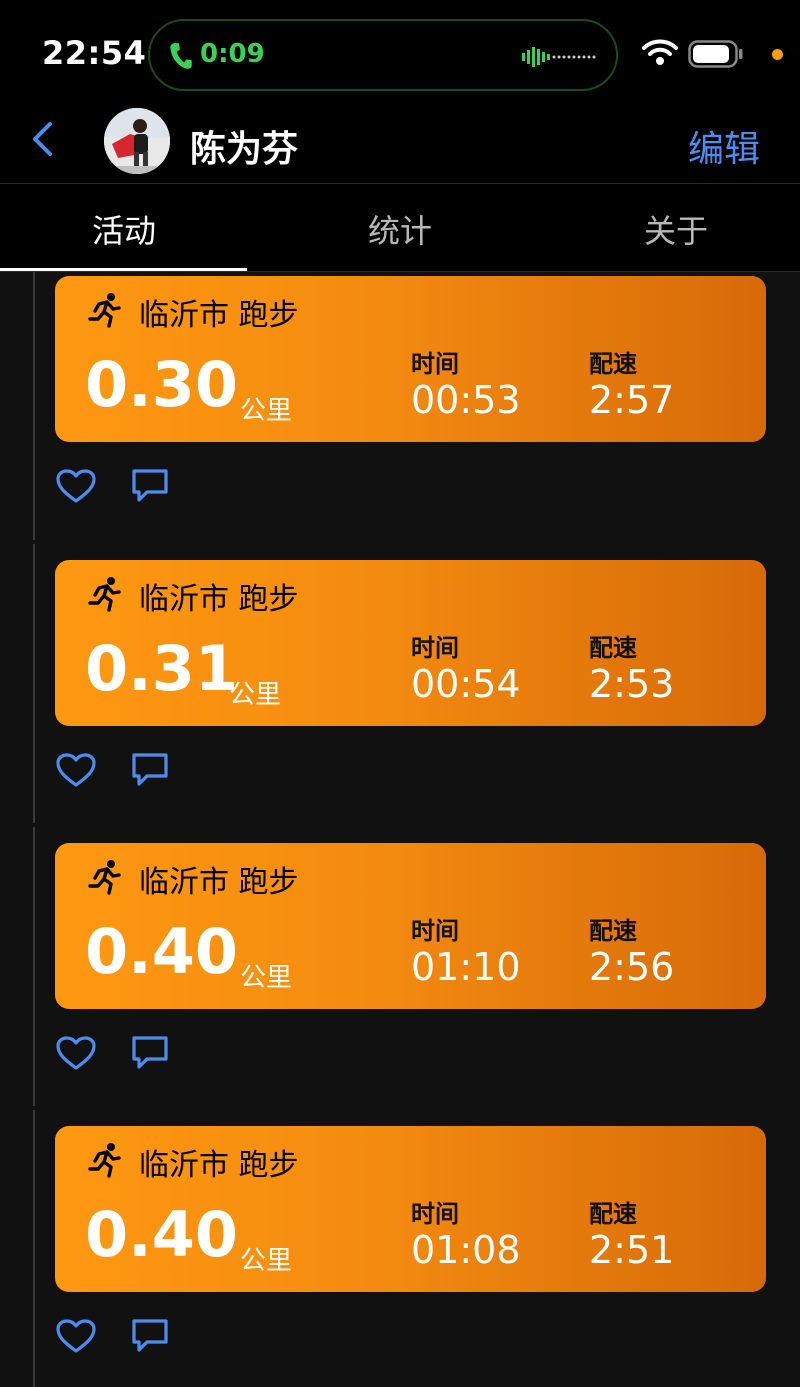 The image size is (800, 1387). I want to click on activity-distance: 0.30, so click(161, 384).